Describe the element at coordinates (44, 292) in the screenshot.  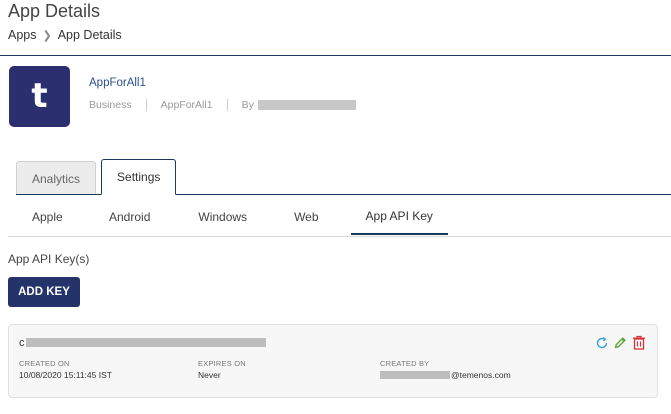
I see `add-key-button: ADD KEY` at that location.